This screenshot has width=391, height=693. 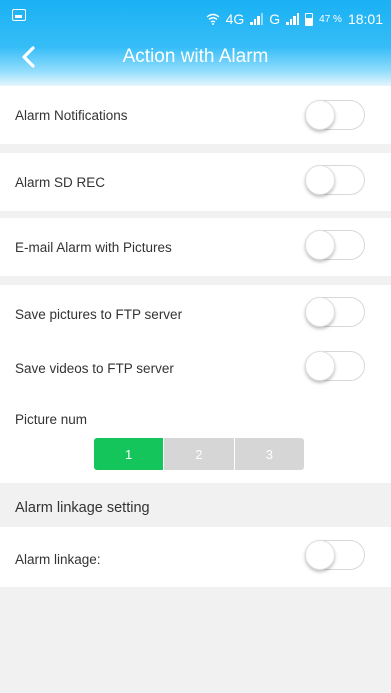 What do you see at coordinates (129, 454) in the screenshot?
I see `picture-num-option-1: 1` at bounding box center [129, 454].